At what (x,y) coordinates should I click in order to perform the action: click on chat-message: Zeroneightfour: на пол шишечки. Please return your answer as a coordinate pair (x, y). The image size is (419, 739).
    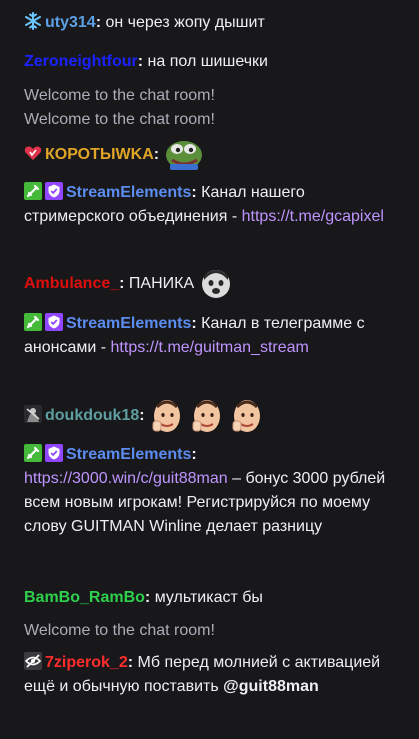
    Looking at the image, I should click on (216, 62).